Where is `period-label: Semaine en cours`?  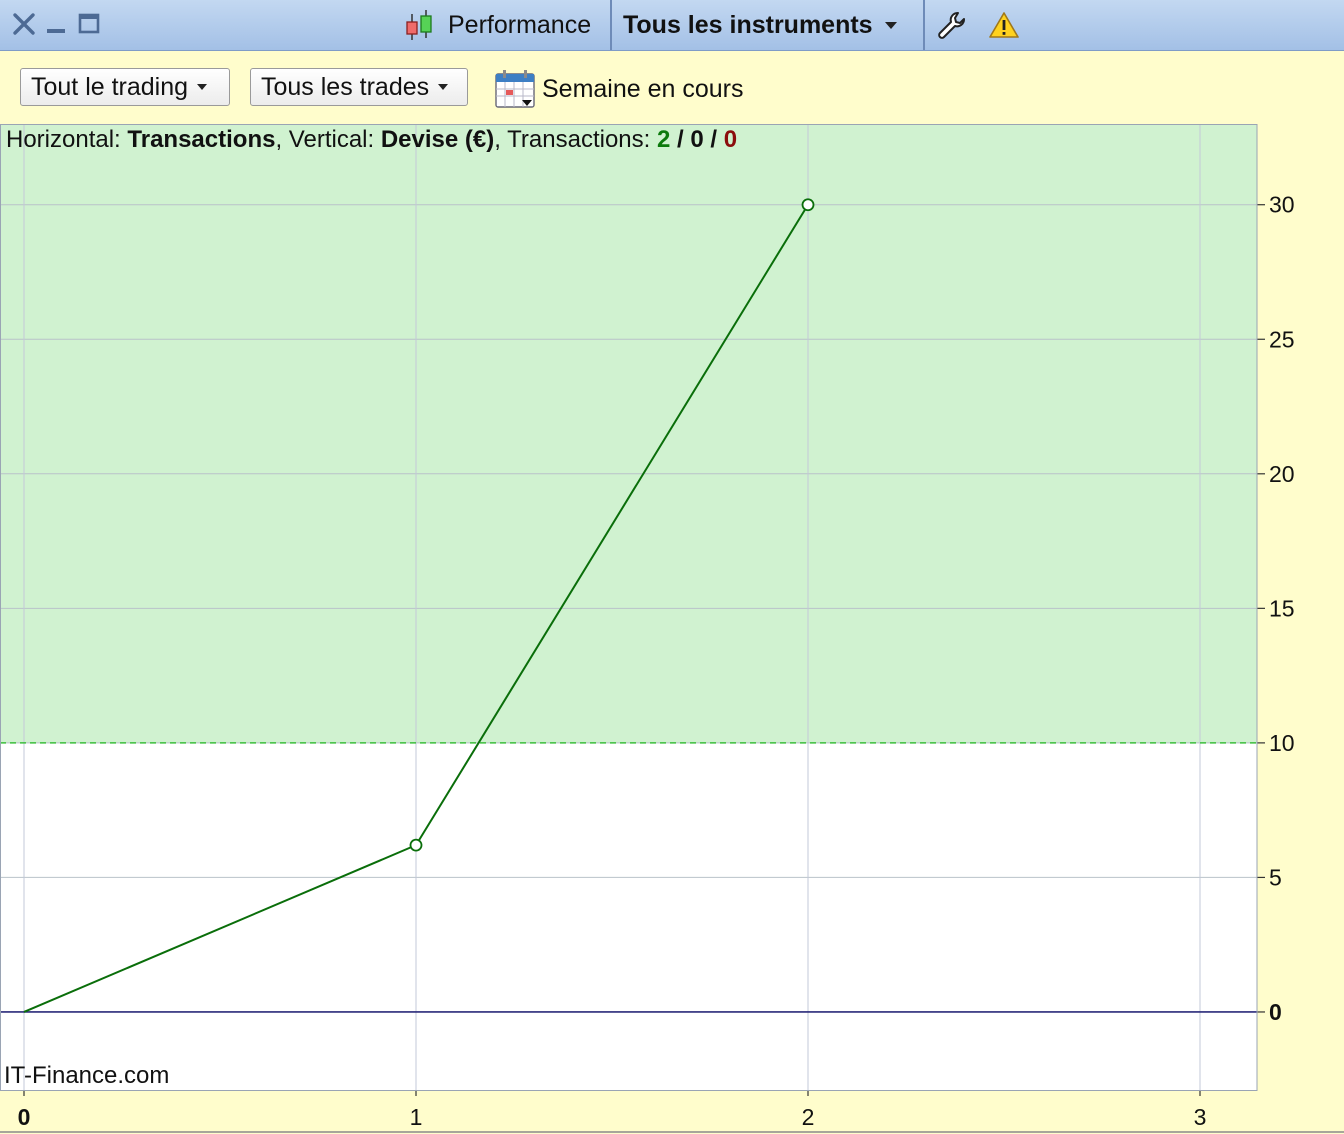 period-label: Semaine en cours is located at coordinates (643, 88).